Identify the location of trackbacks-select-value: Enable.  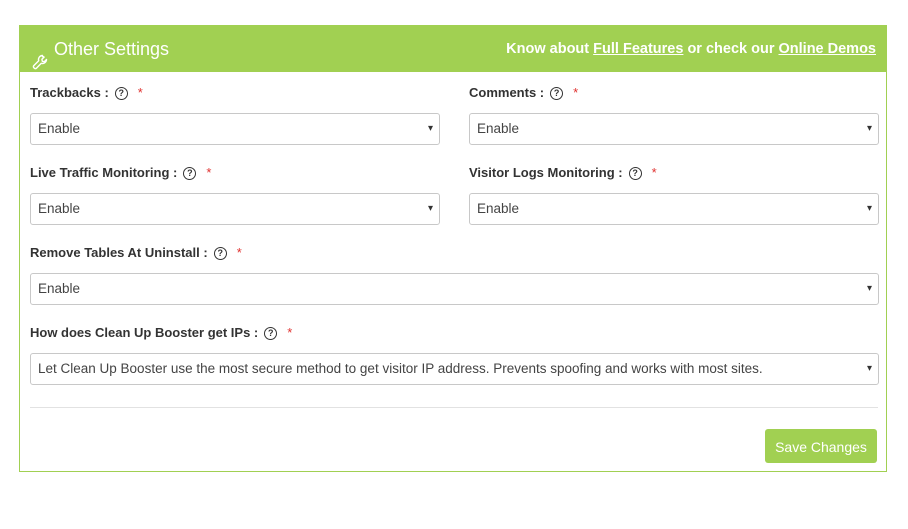
(59, 128).